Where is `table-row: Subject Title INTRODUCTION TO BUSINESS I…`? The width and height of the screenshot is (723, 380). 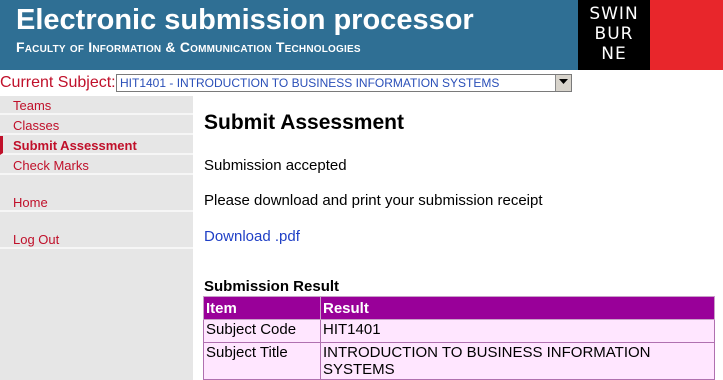
table-row: Subject Title INTRODUCTION TO BUSINESS I… is located at coordinates (459, 361).